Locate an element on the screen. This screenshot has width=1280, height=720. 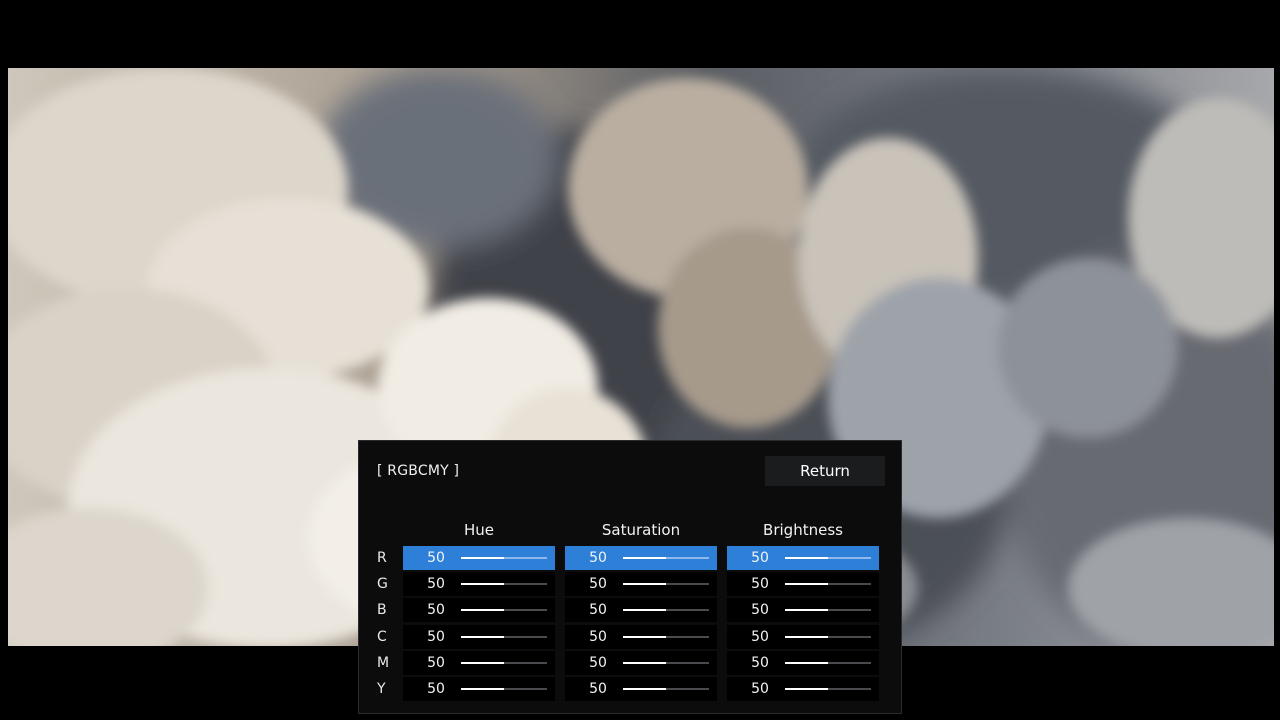
row-label-c: C is located at coordinates (382, 637).